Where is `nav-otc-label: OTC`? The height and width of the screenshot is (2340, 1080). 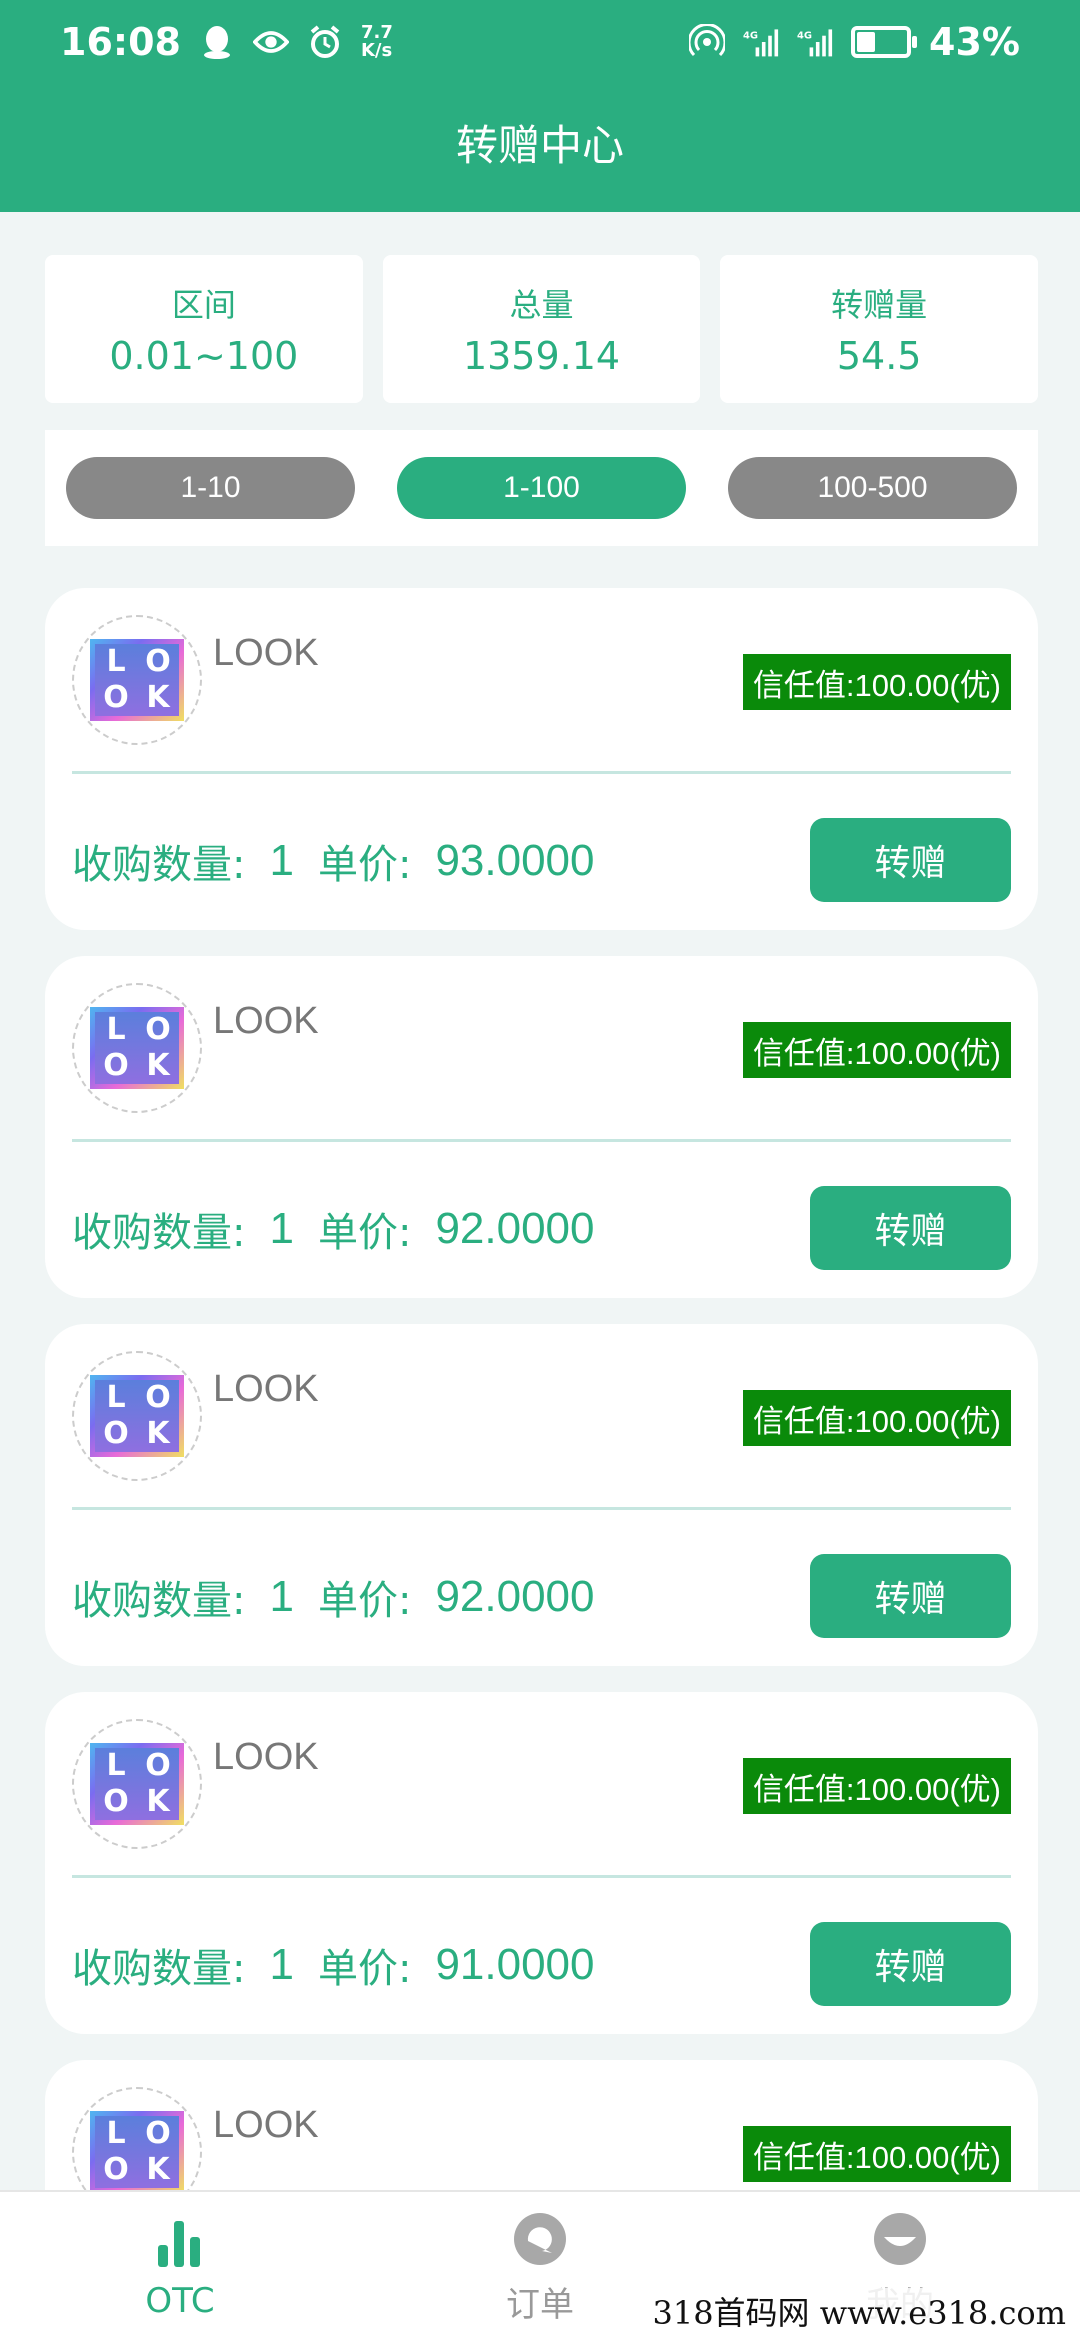 nav-otc-label: OTC is located at coordinates (180, 2301).